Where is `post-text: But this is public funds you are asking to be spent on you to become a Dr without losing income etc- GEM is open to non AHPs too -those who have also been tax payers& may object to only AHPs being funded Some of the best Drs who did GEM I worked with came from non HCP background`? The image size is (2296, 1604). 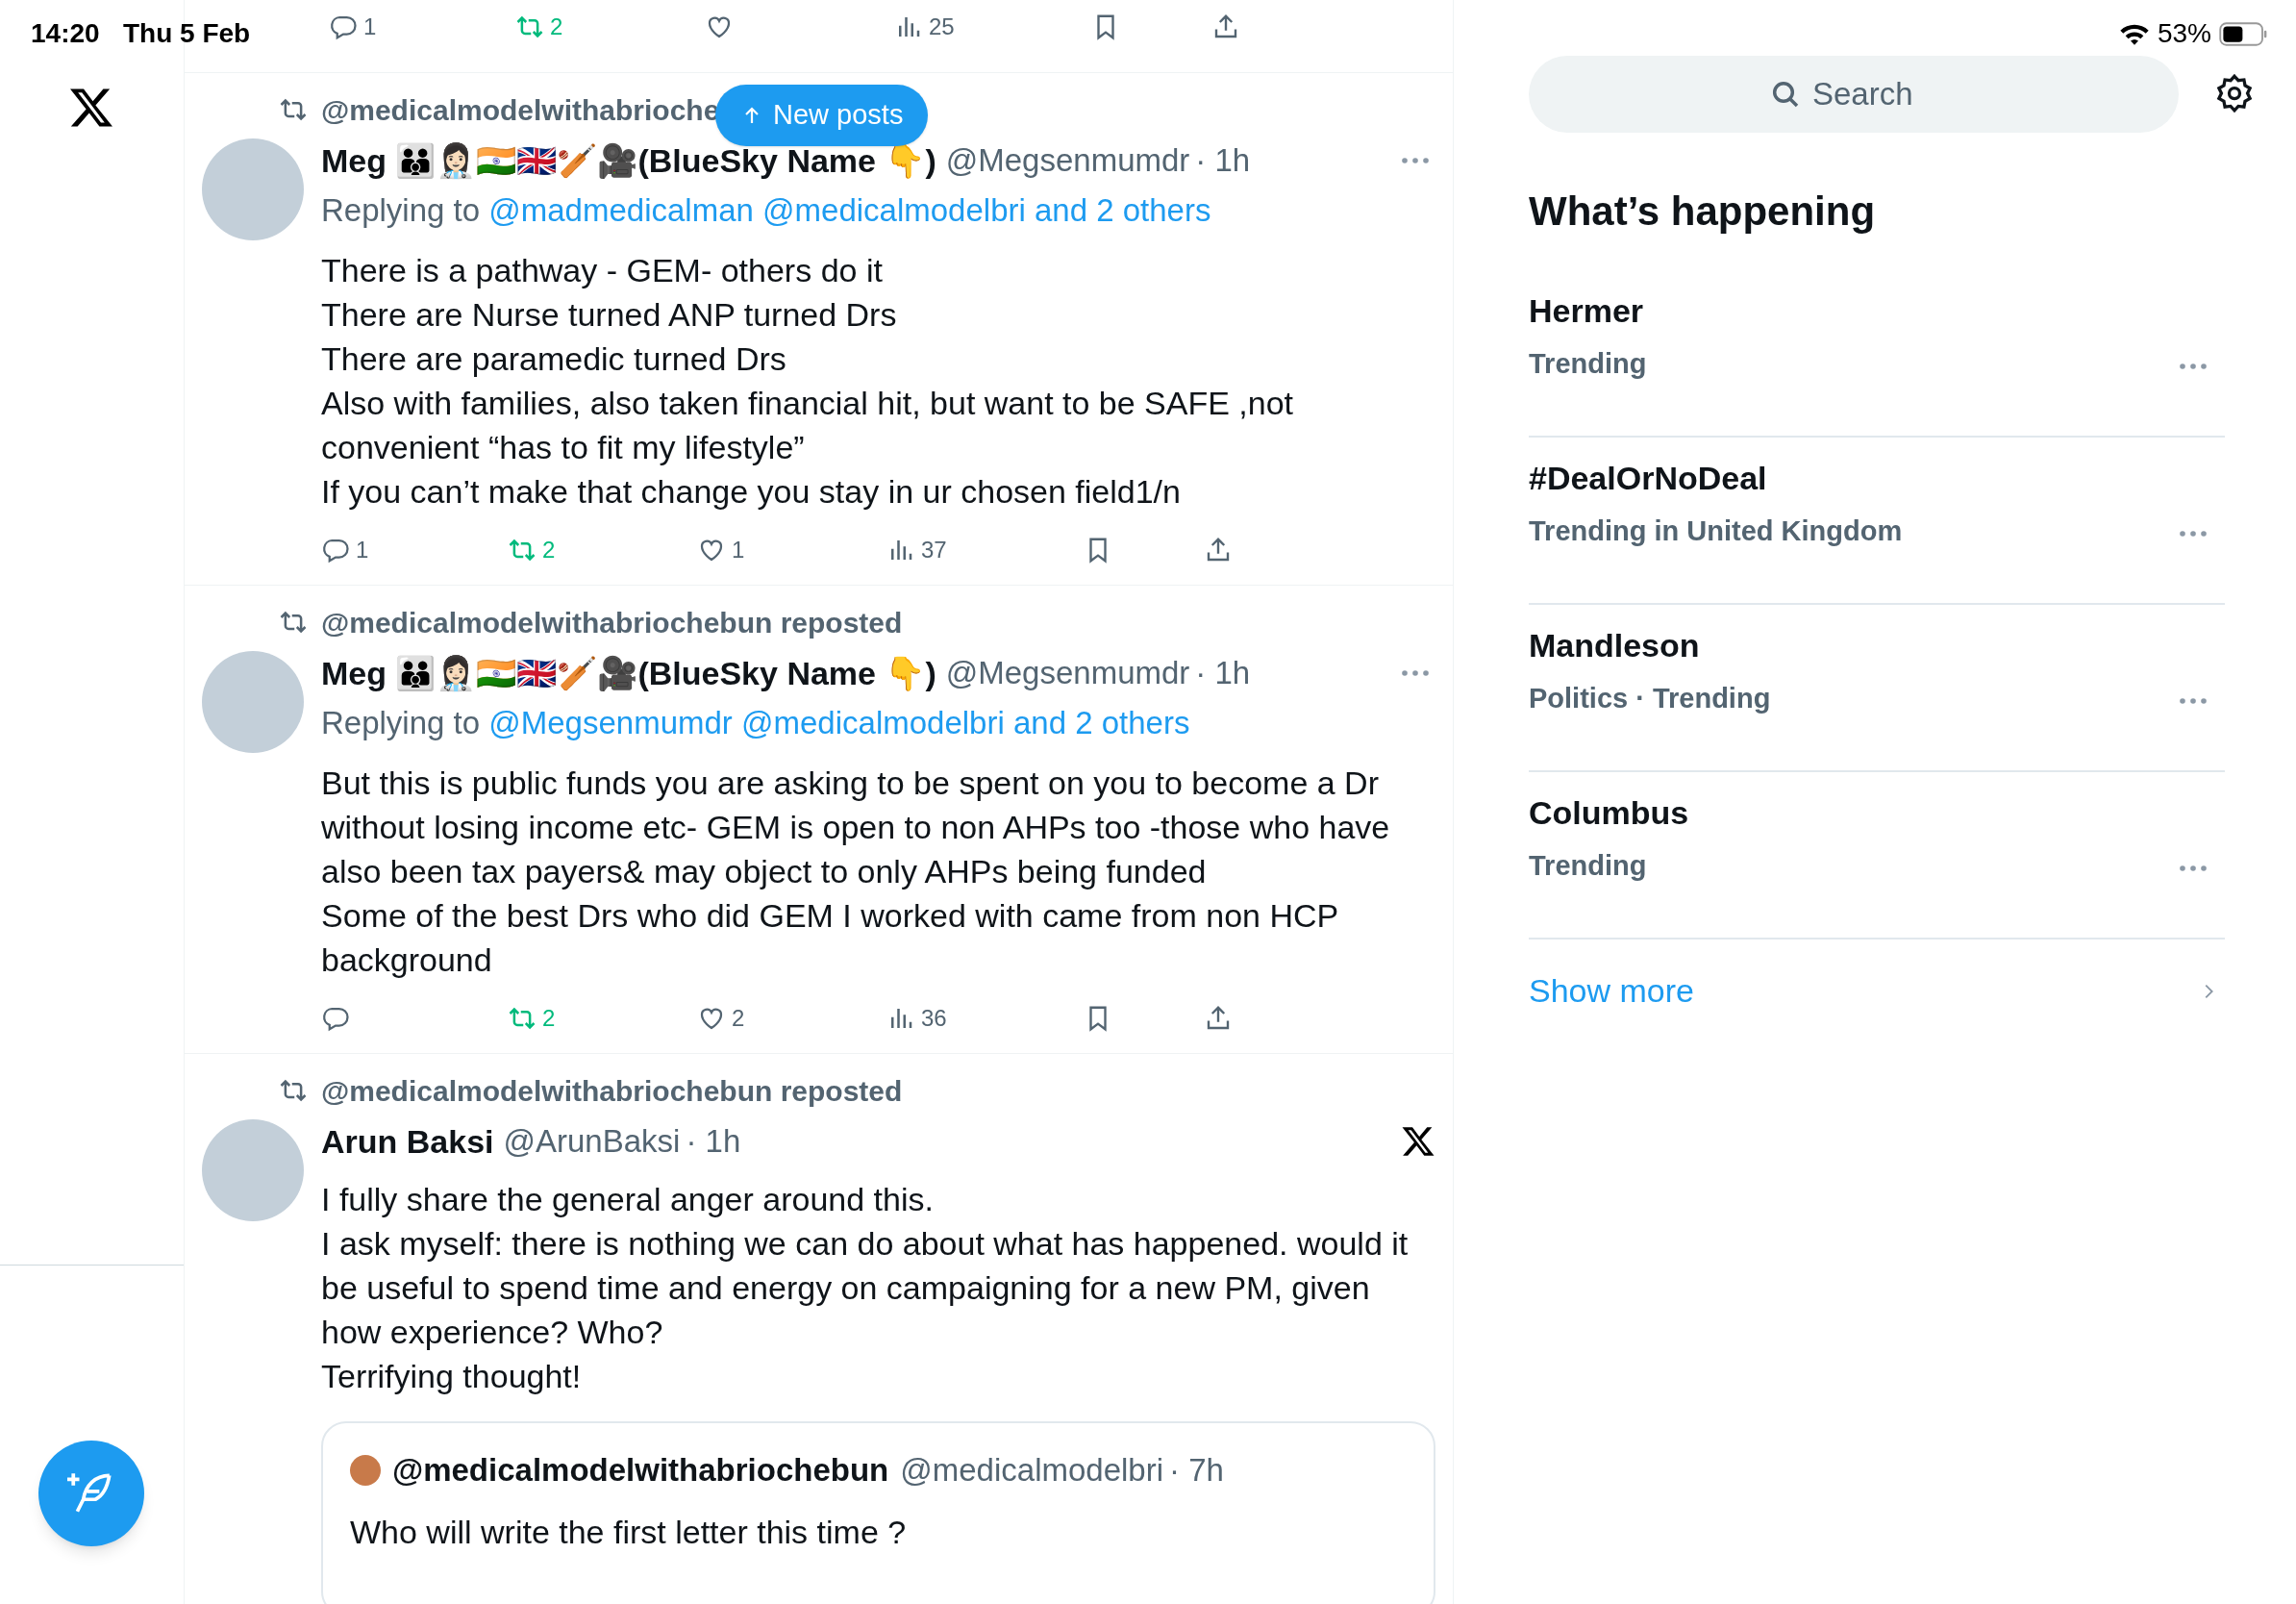 post-text: But this is public funds you are asking to be spent on you to become a Dr without losing income etc- GEM is open to non AHPs too -those who have also been tax payers& may object to only AHPs being funded Some of the best Drs who did GEM I worked with came from non HCP background is located at coordinates (856, 872).